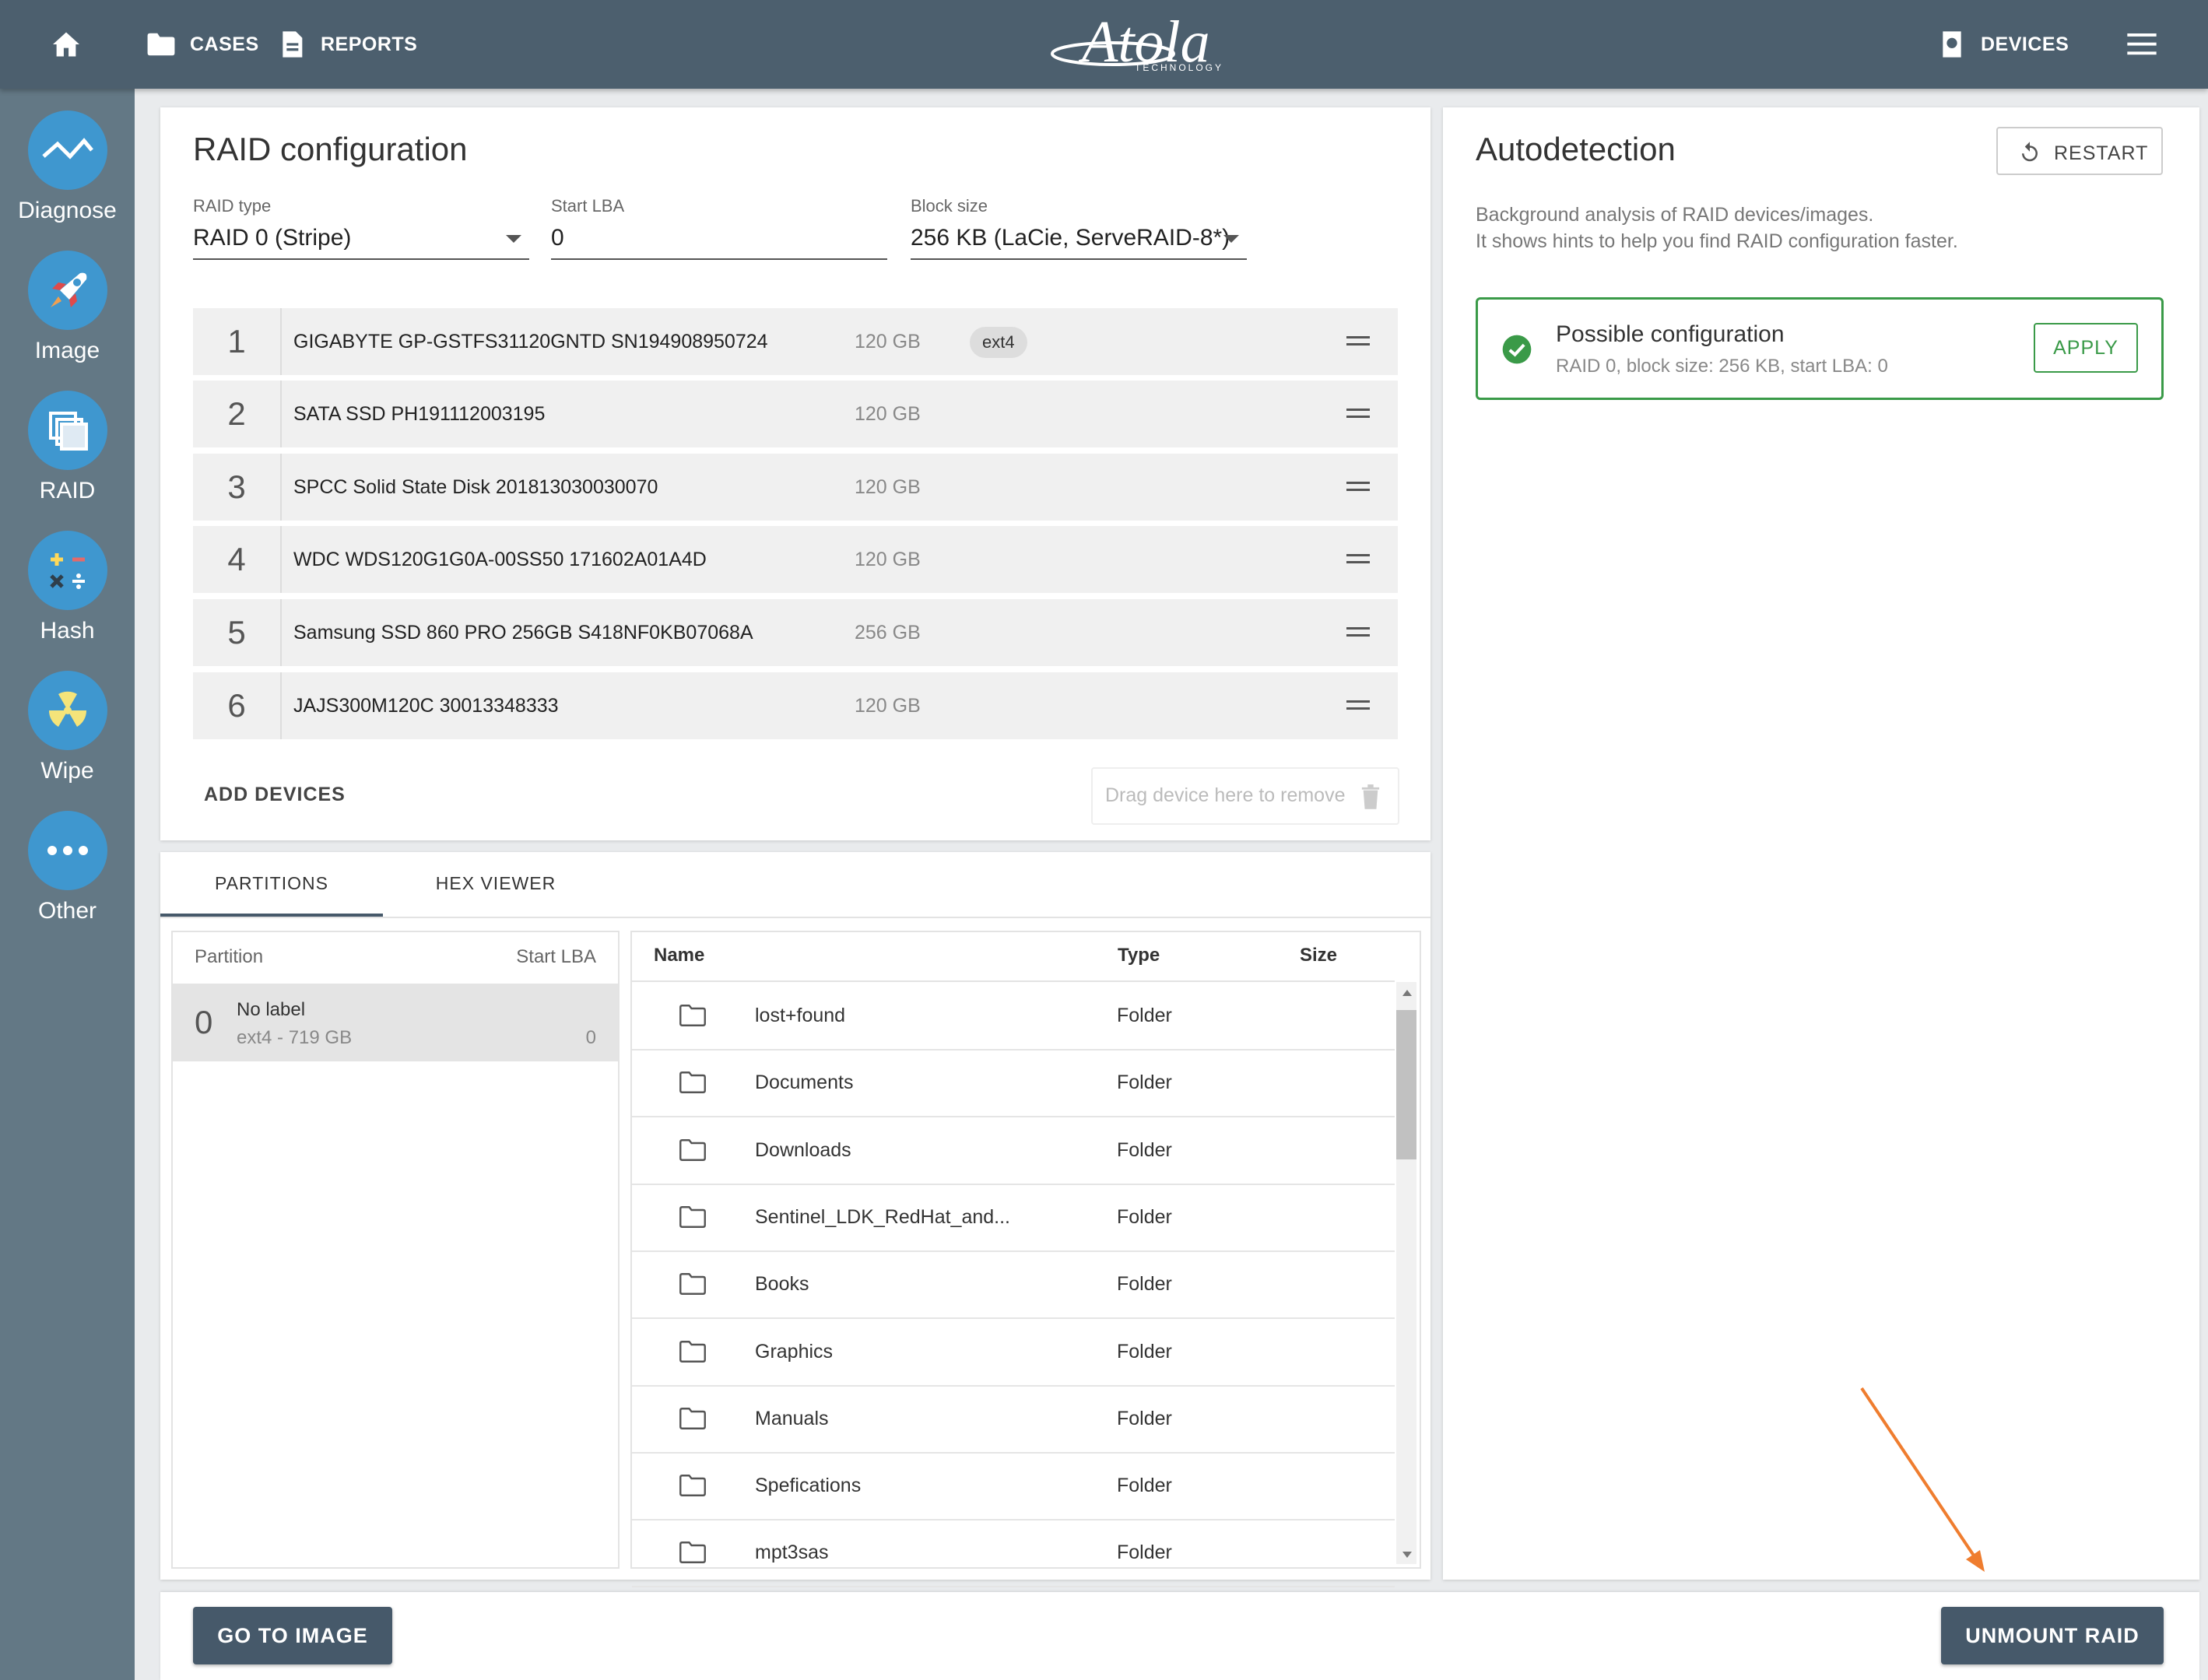  I want to click on unmount-raid-button: UNMOUNT RAID, so click(2052, 1635).